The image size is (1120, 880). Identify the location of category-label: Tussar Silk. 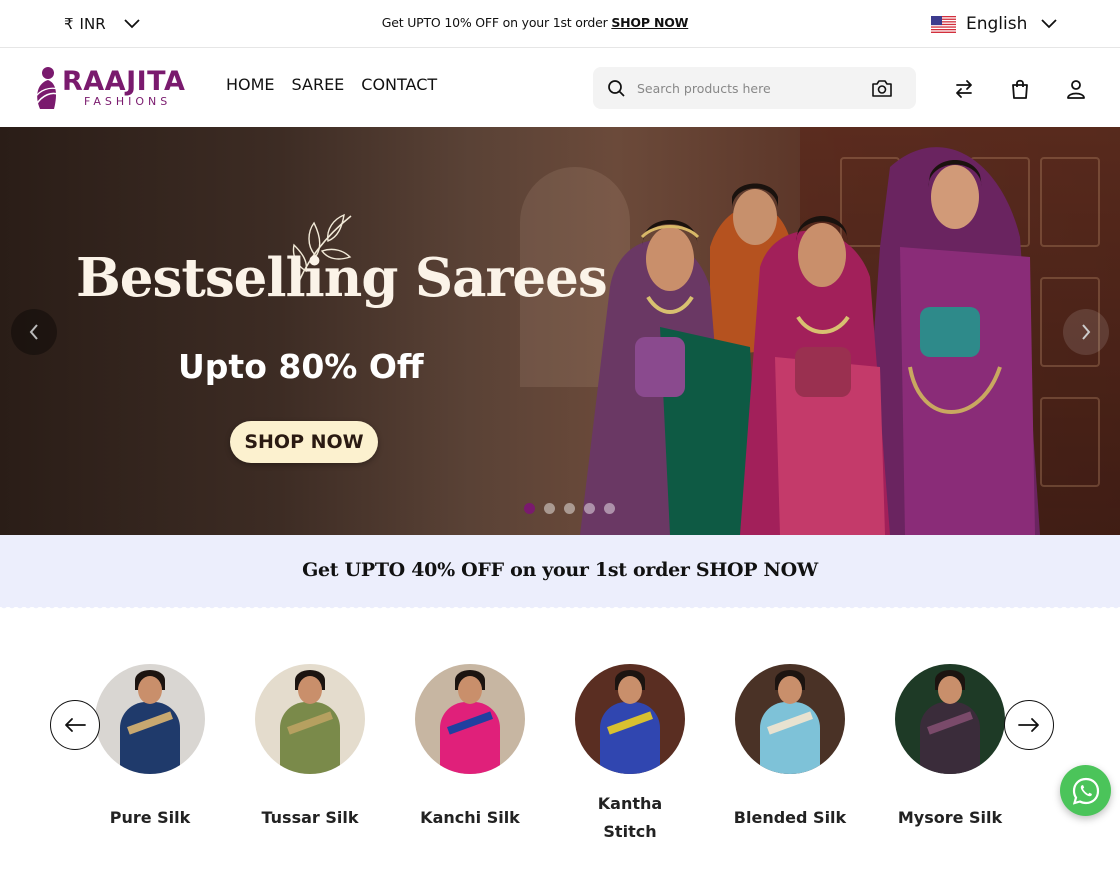
(310, 817).